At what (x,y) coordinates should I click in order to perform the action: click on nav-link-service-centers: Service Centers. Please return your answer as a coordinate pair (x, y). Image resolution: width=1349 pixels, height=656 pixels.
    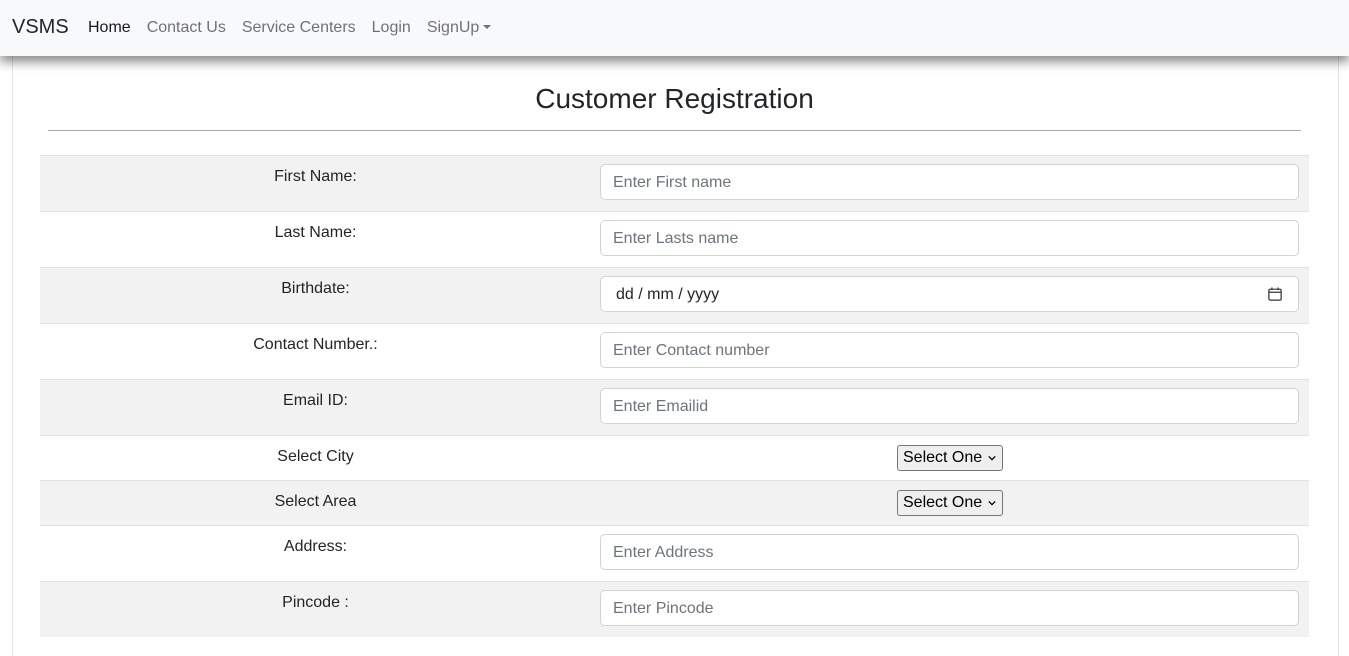
    Looking at the image, I should click on (299, 28).